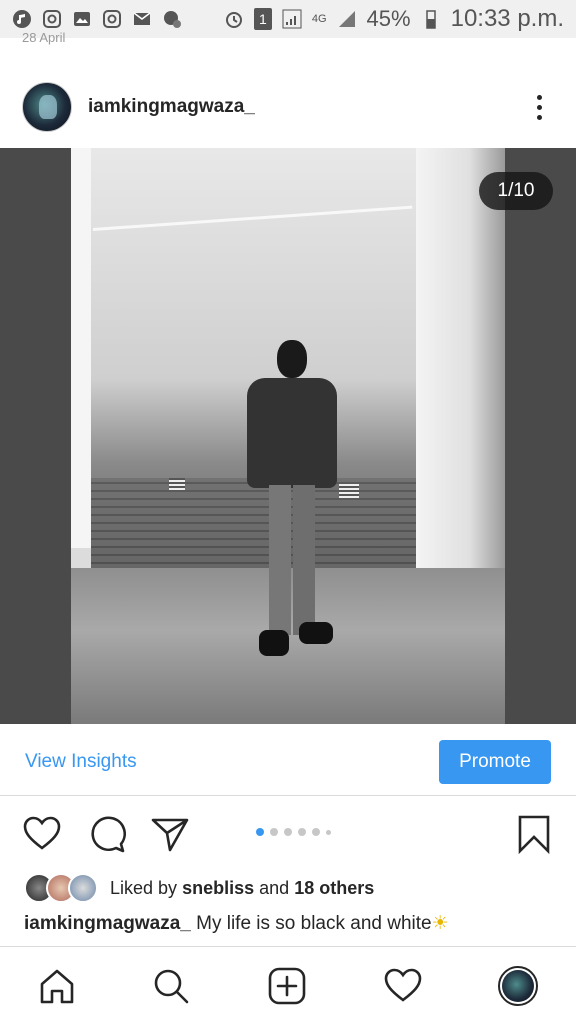 Image resolution: width=576 pixels, height=1024 pixels. I want to click on more-options-button, so click(539, 107).